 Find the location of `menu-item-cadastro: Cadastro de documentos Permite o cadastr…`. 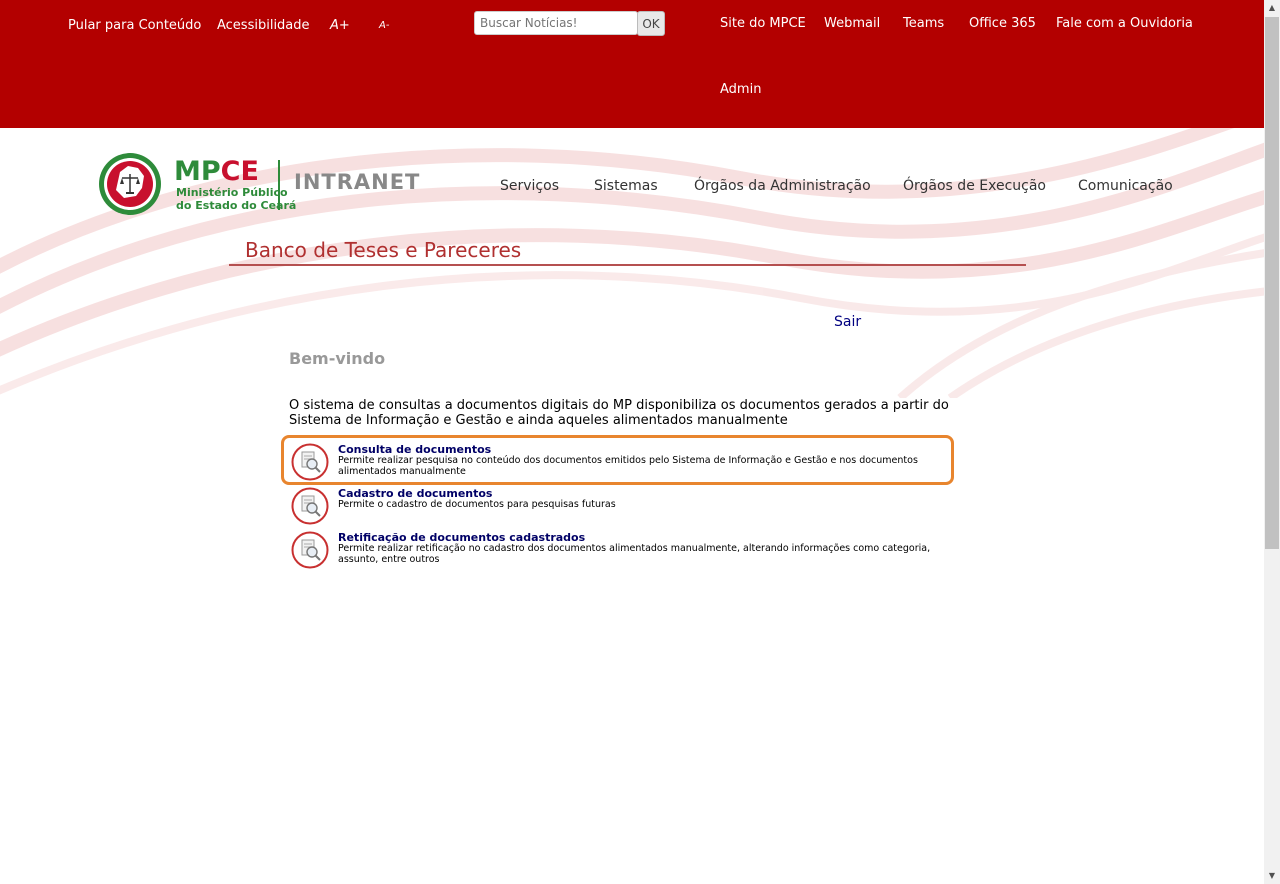

menu-item-cadastro: Cadastro de documentos Permite o cadastr… is located at coordinates (624, 507).